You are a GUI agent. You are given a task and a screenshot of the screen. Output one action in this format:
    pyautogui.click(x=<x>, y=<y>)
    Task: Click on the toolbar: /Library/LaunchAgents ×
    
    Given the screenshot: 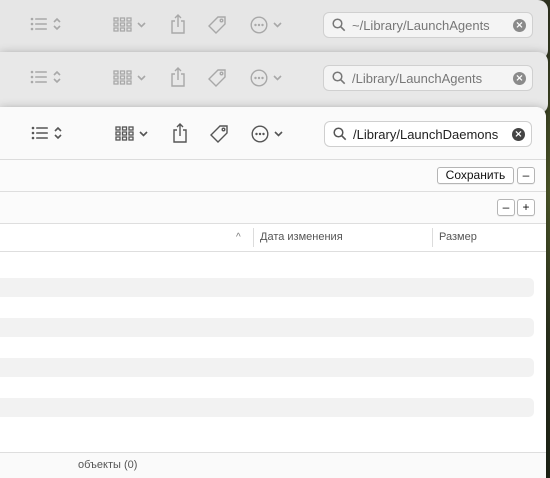 What is the action you would take?
    pyautogui.click(x=274, y=78)
    